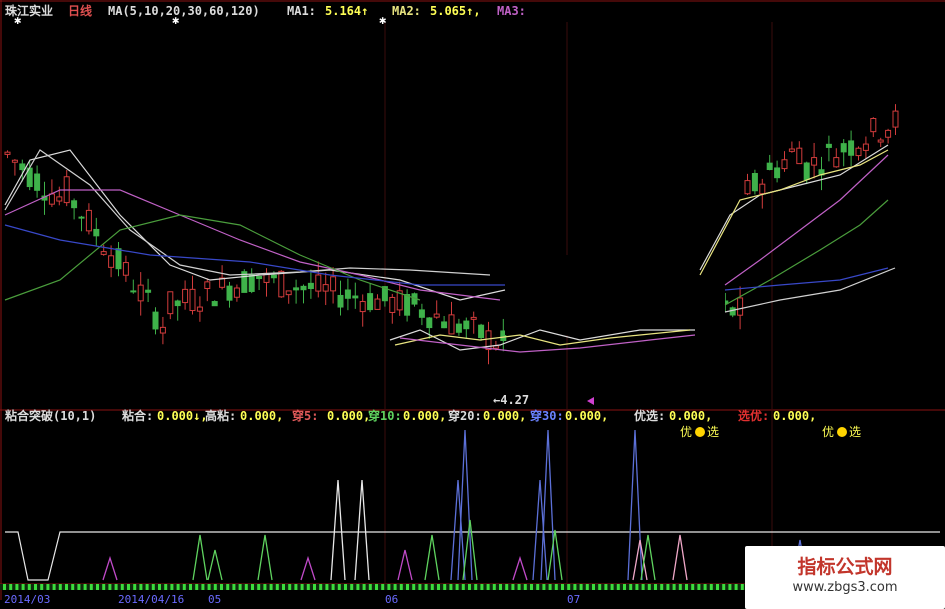 This screenshot has width=945, height=609. I want to click on signal-label-left: 优, so click(828, 432).